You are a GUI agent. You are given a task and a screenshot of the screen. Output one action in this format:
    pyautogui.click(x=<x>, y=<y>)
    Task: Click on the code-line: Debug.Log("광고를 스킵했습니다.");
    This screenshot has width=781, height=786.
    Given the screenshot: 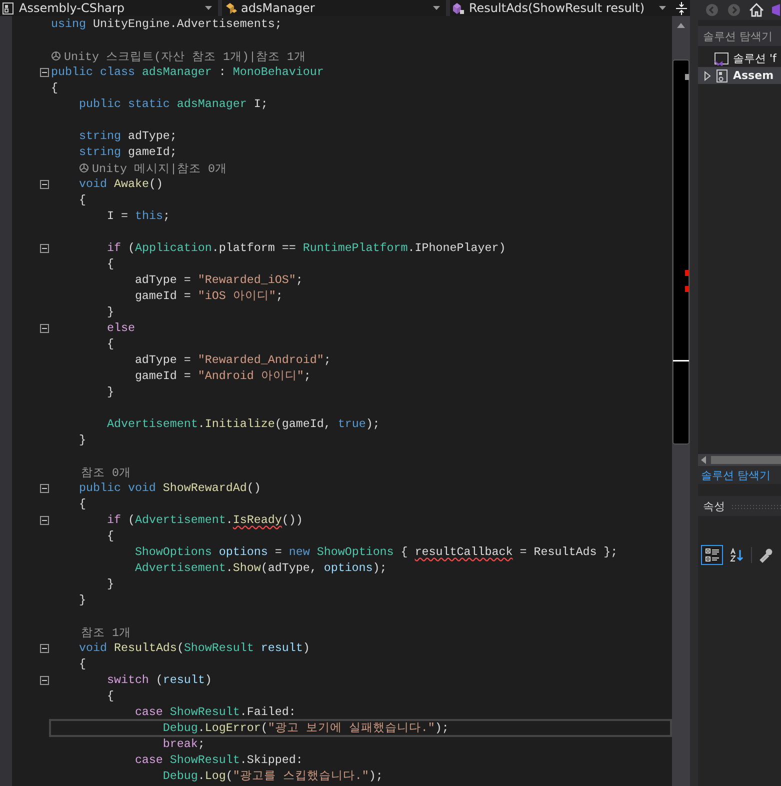 What is the action you would take?
    pyautogui.click(x=272, y=776)
    